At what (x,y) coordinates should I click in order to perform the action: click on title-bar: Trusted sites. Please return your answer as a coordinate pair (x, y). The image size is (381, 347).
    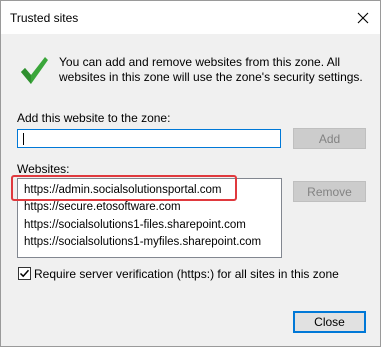
    Looking at the image, I should click on (190, 17).